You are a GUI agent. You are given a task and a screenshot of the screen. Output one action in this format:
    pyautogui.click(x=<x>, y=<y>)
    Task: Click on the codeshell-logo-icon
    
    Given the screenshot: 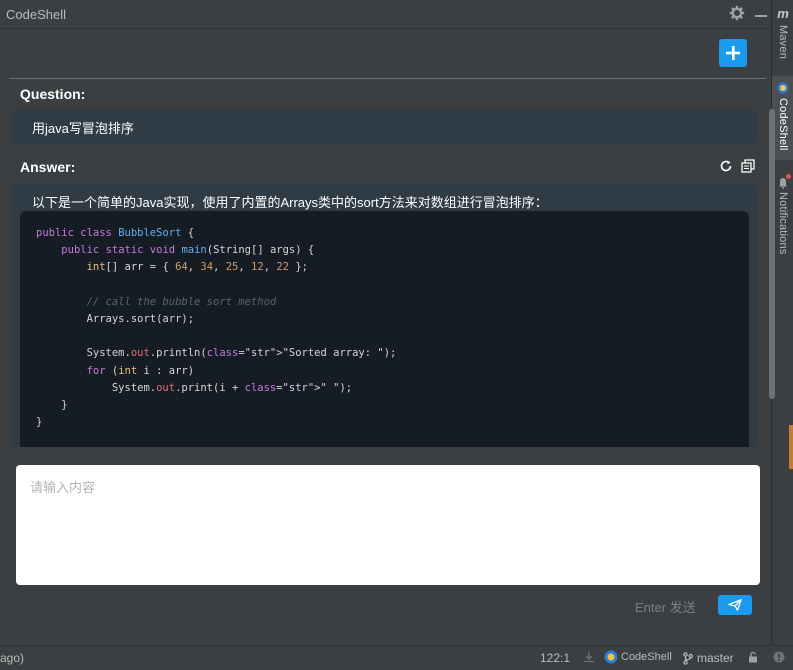 What is the action you would take?
    pyautogui.click(x=611, y=657)
    